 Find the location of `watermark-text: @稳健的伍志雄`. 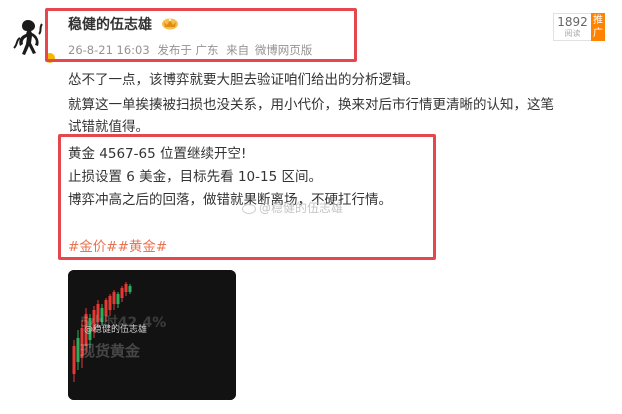

watermark-text: @稳健的伍志雄 is located at coordinates (301, 208).